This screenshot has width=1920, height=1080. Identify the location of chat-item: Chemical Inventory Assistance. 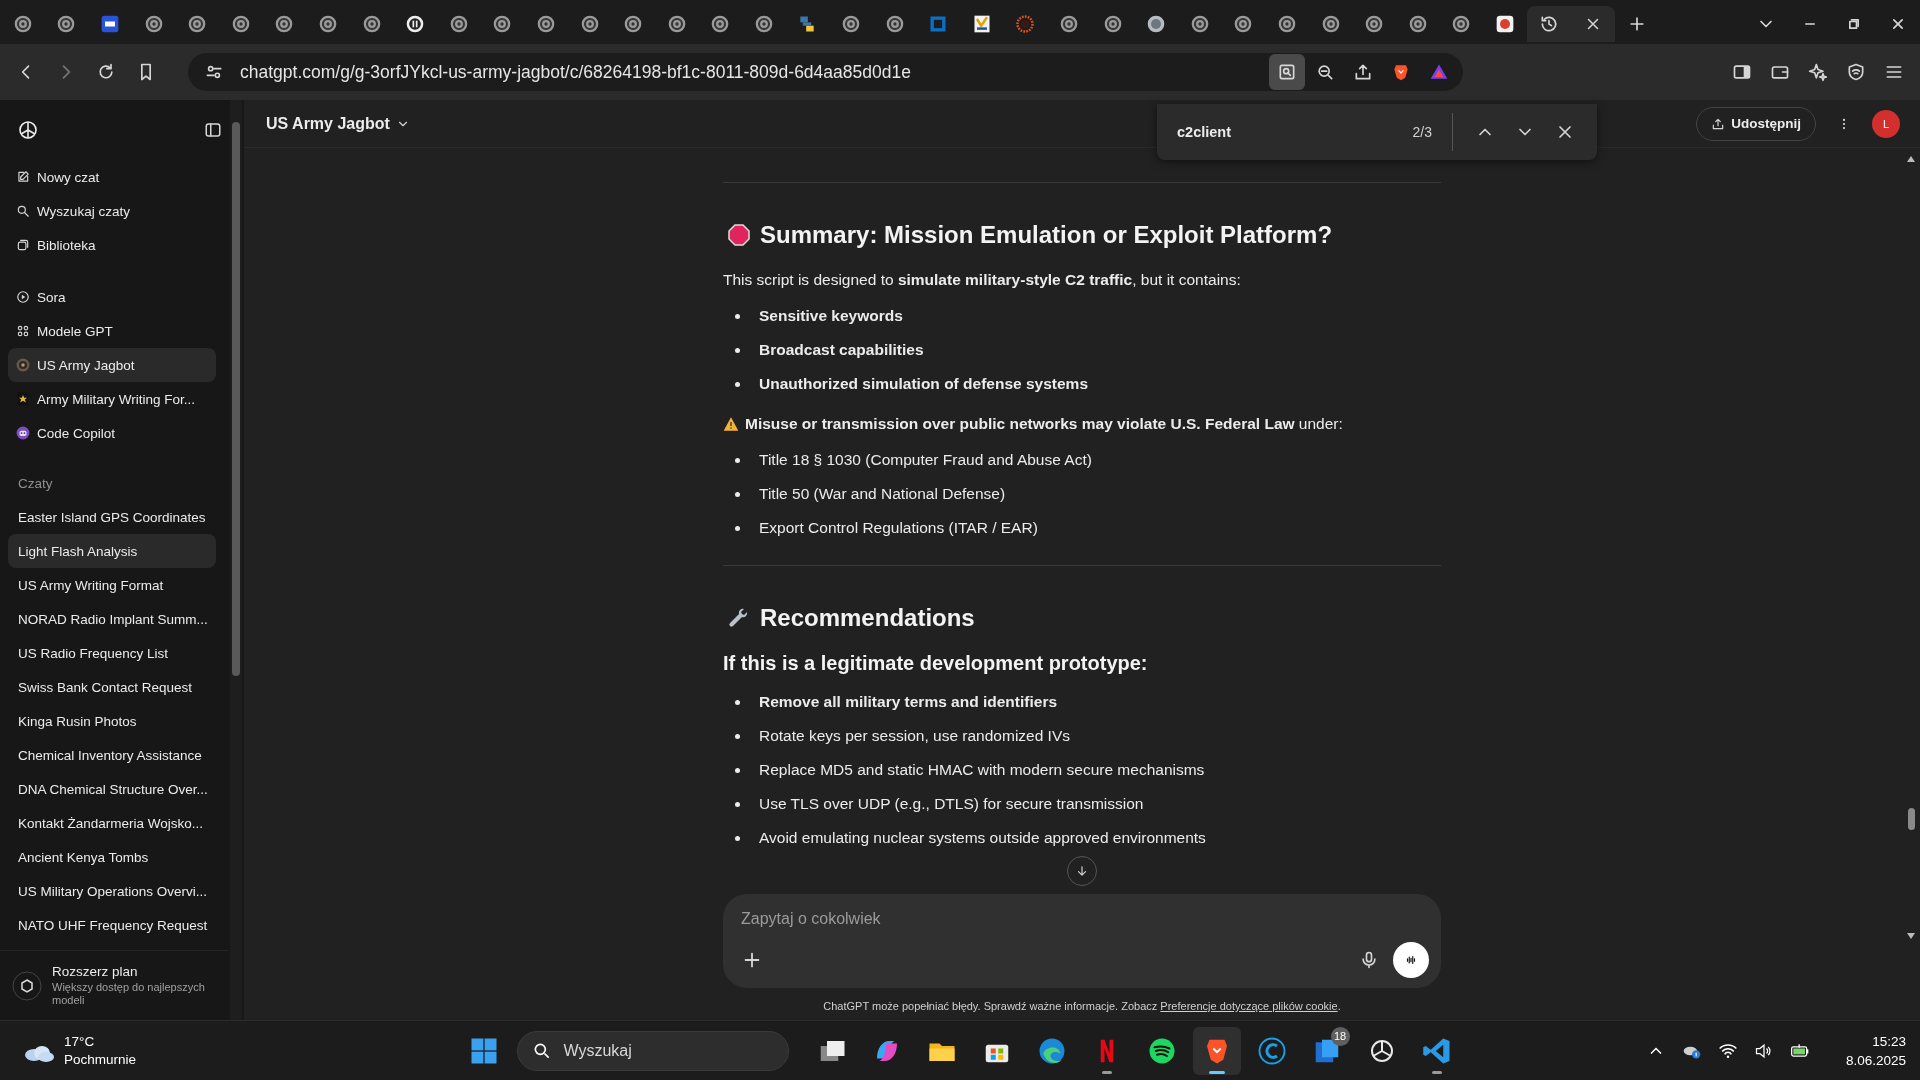
(112, 755).